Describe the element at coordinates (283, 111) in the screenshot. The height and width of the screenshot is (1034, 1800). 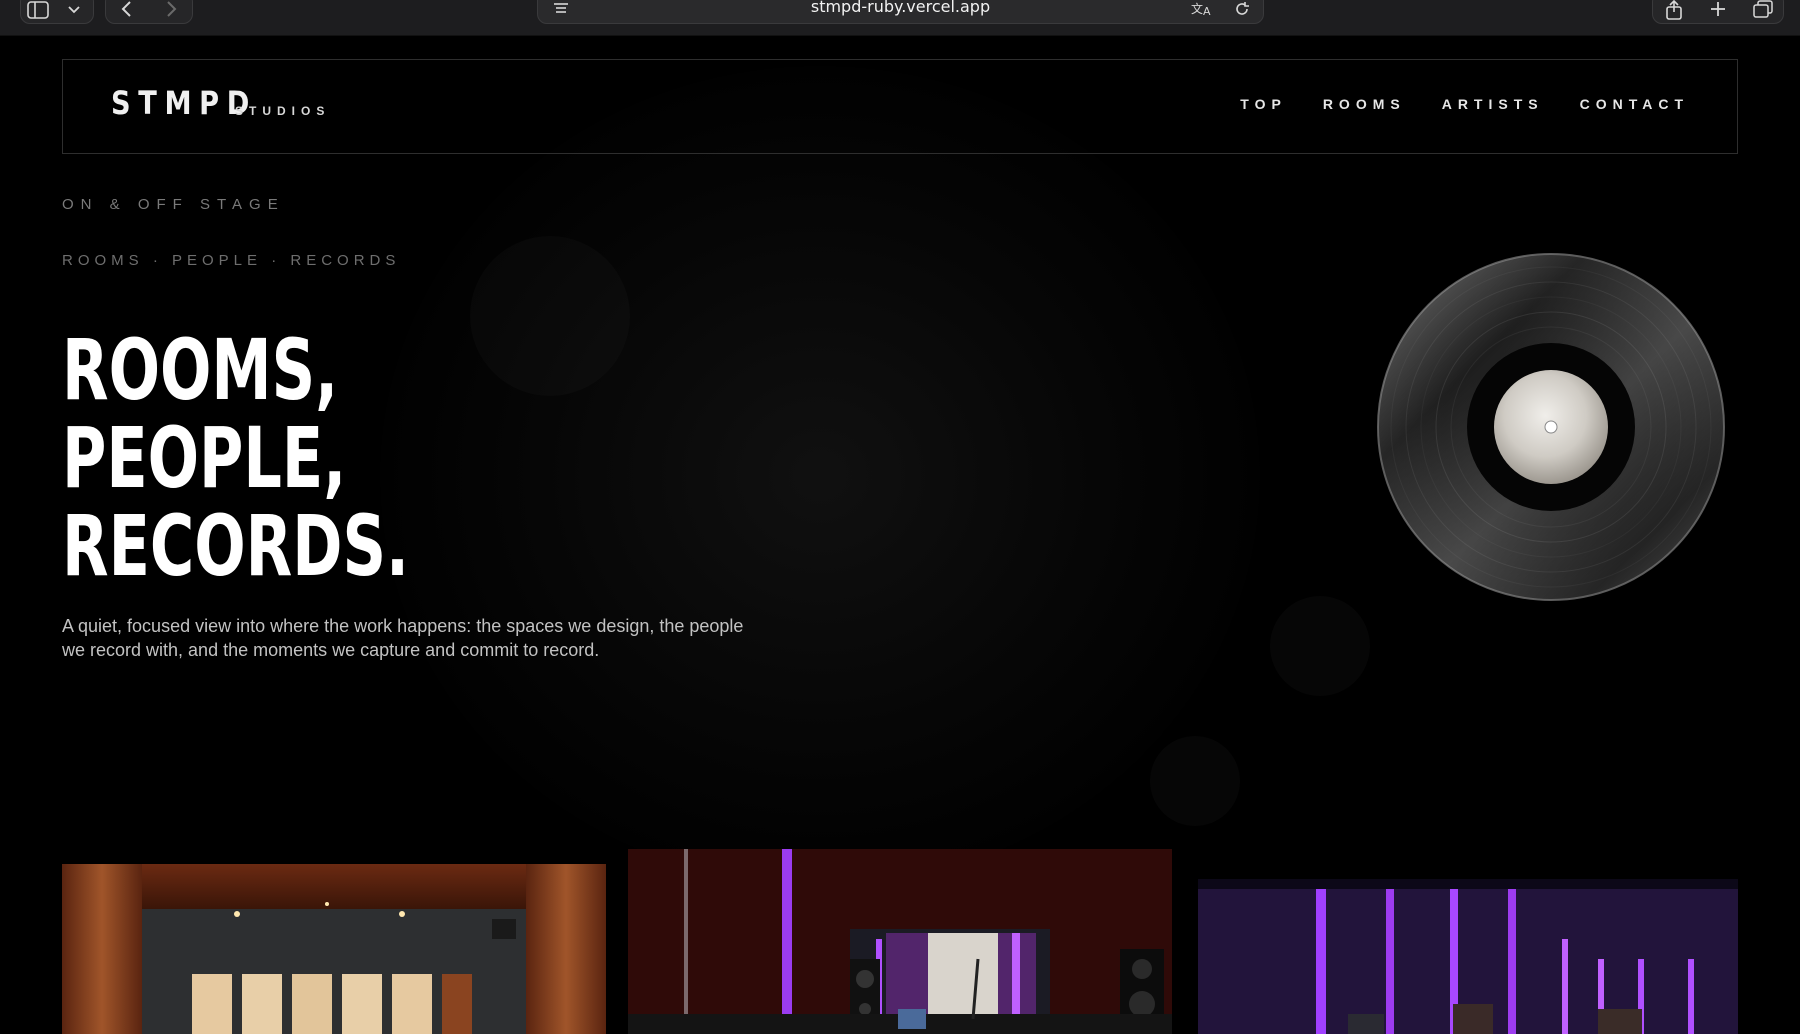
I see `logo-subtitle: STUDIOS` at that location.